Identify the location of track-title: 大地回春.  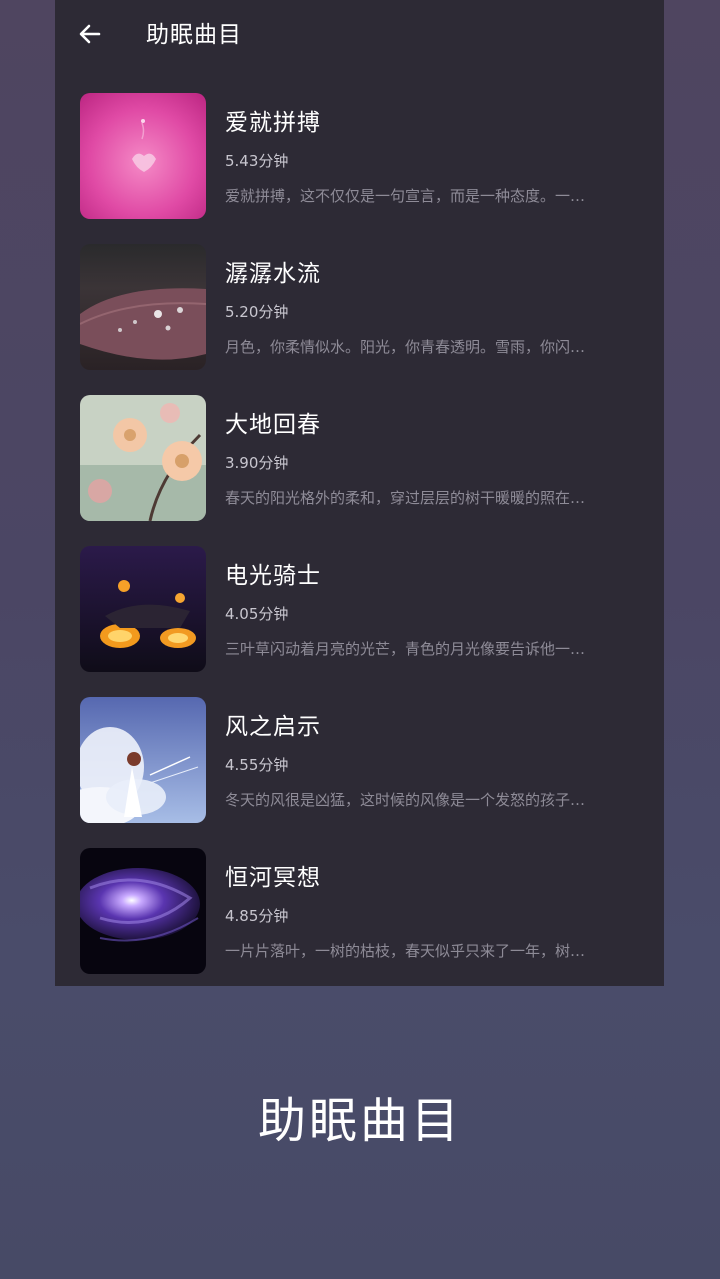
(273, 425).